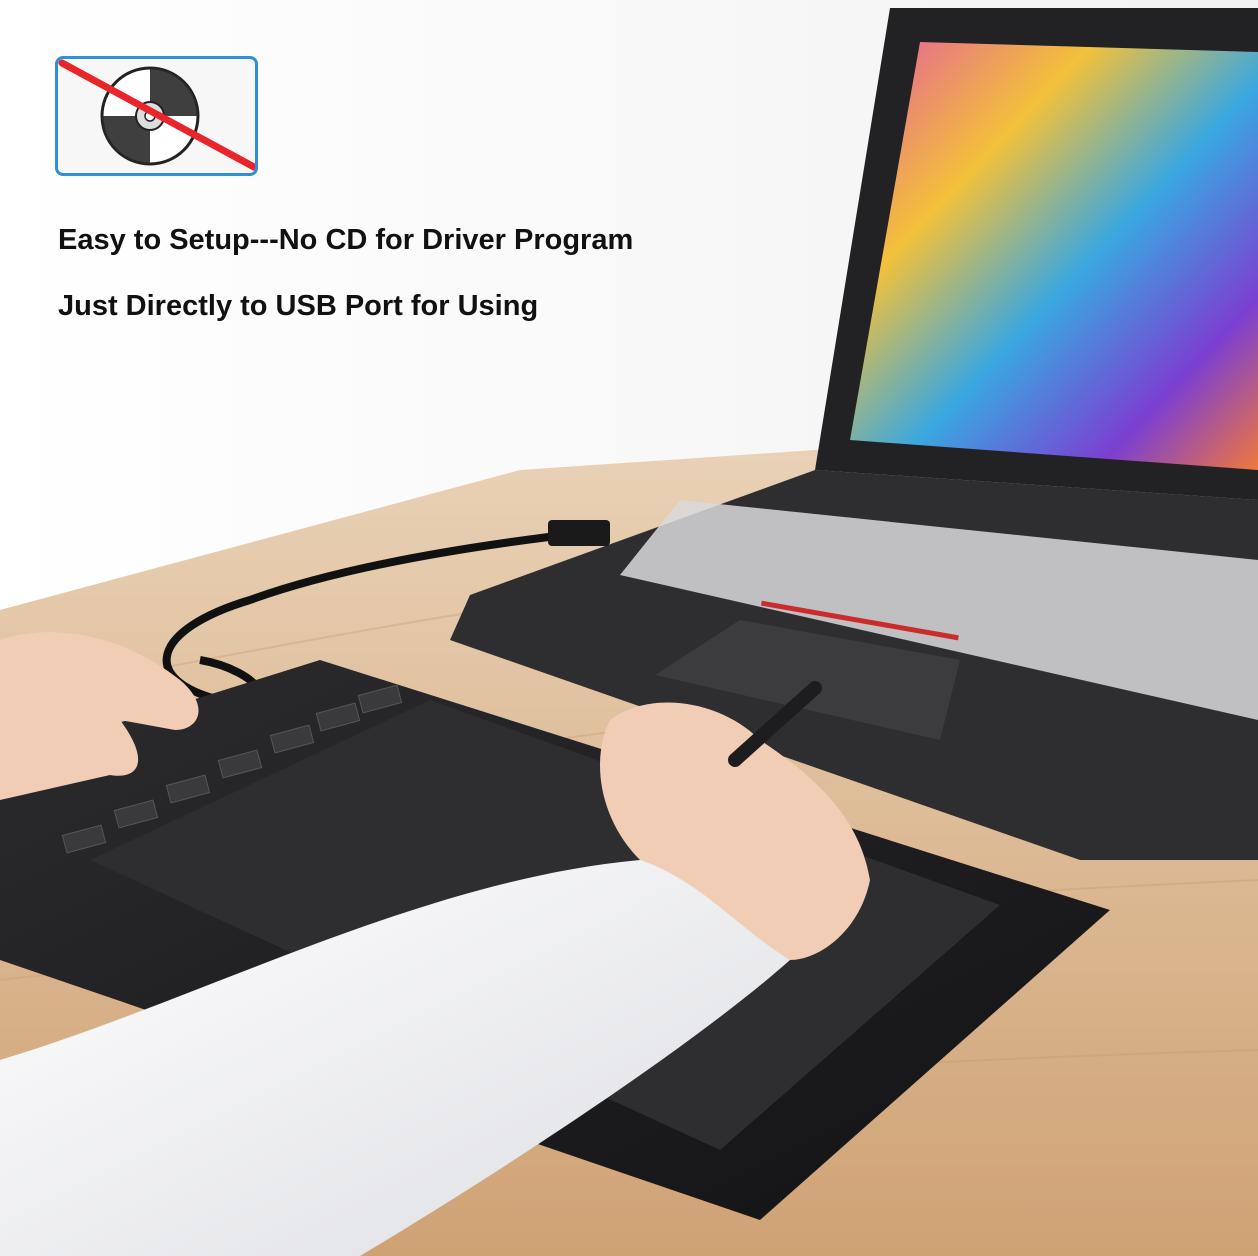 The width and height of the screenshot is (1258, 1256). I want to click on no-cd-icon, so click(156, 115).